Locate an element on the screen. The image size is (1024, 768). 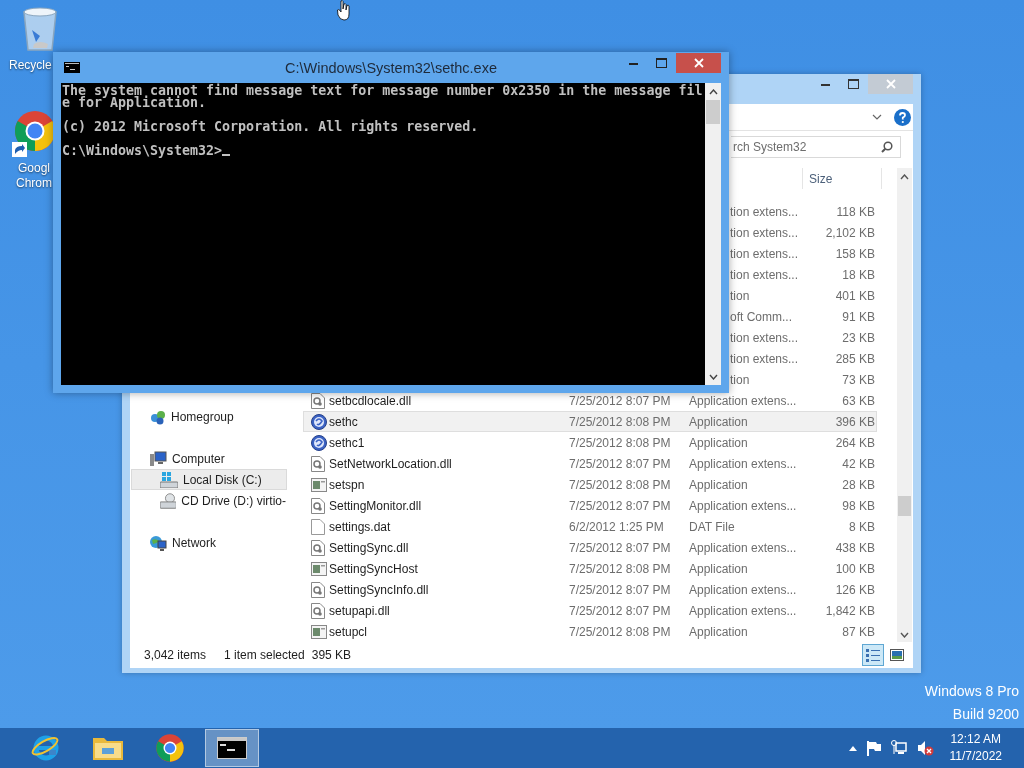
file-name: setbcdlocale.dll is located at coordinates (370, 400).